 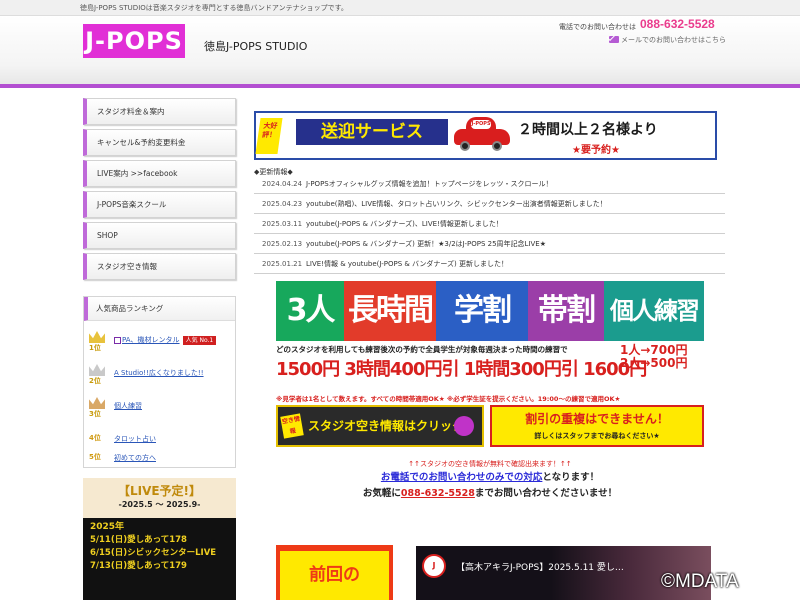 What do you see at coordinates (546, 493) in the screenshot?
I see `contact-post: までお問い合わせくださいませ！` at bounding box center [546, 493].